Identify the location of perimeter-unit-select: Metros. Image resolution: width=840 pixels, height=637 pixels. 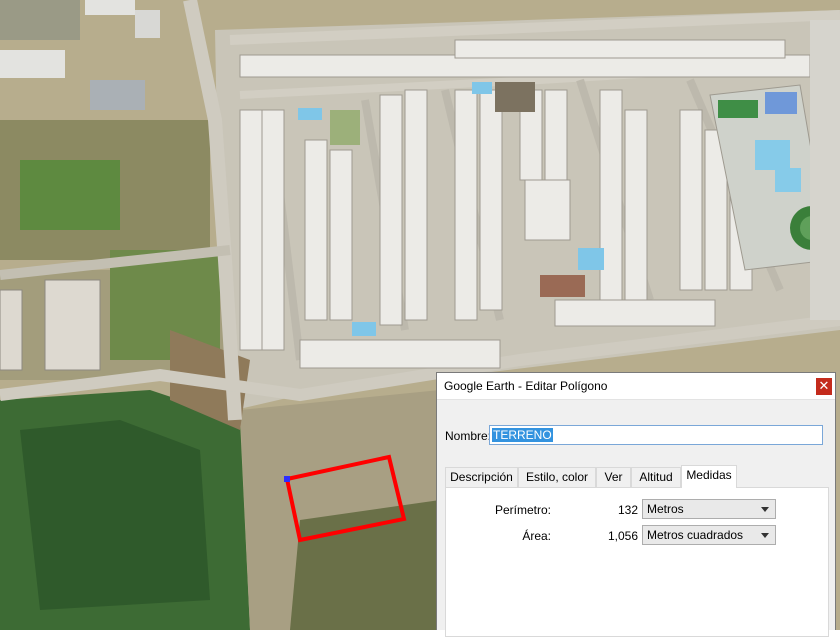
(709, 509).